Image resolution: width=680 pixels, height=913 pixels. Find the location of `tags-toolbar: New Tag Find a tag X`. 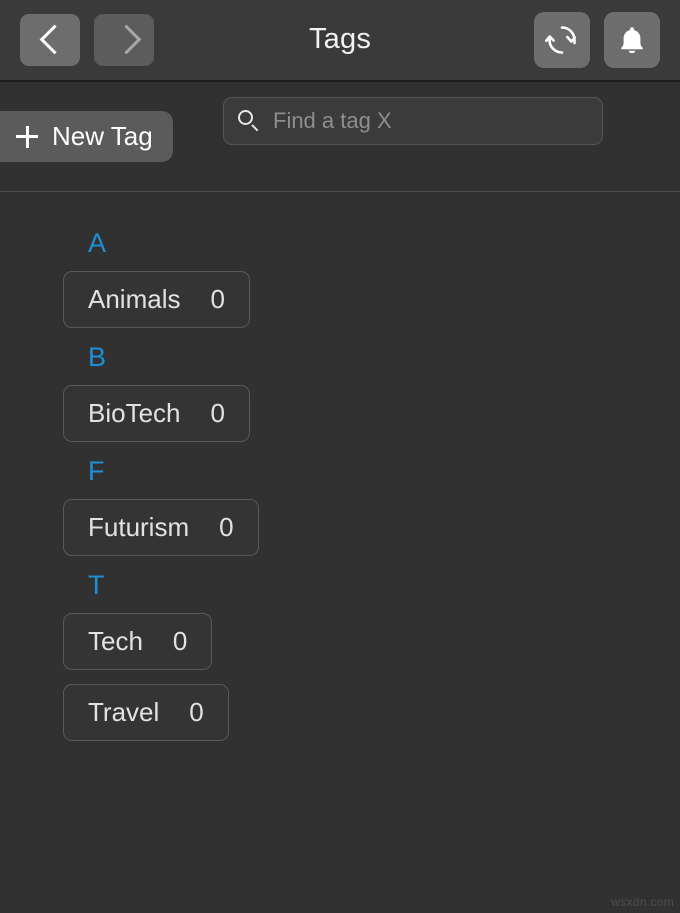

tags-toolbar: New Tag Find a tag X is located at coordinates (340, 137).